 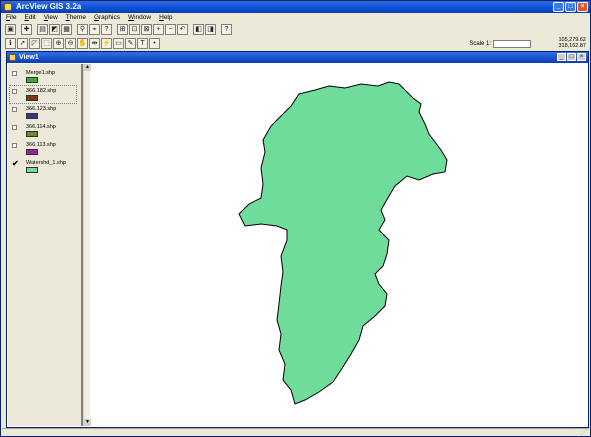 I want to click on toc-theme-item: 366.113.shp, so click(x=43, y=148).